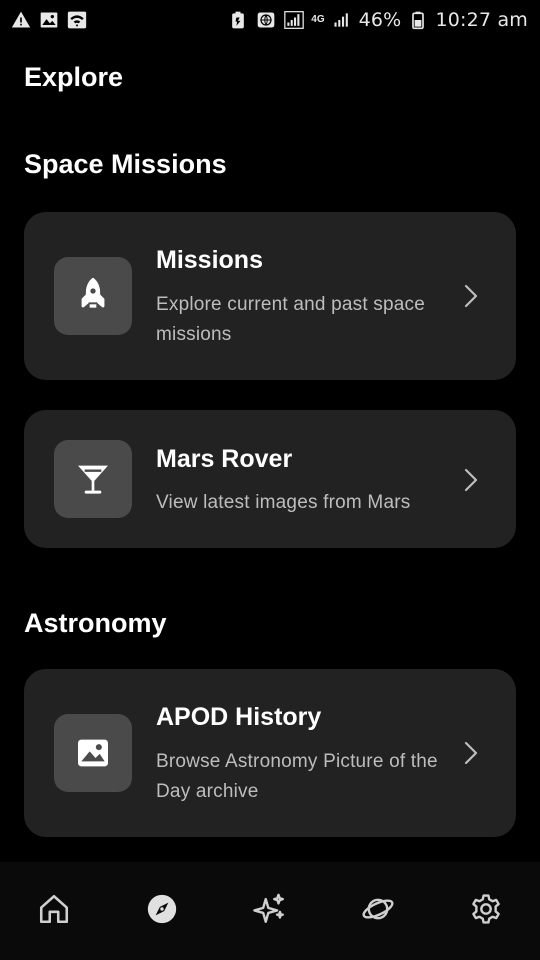 The image size is (540, 960). I want to click on status-right-icons: 4G 46% 10:27 am, so click(377, 20).